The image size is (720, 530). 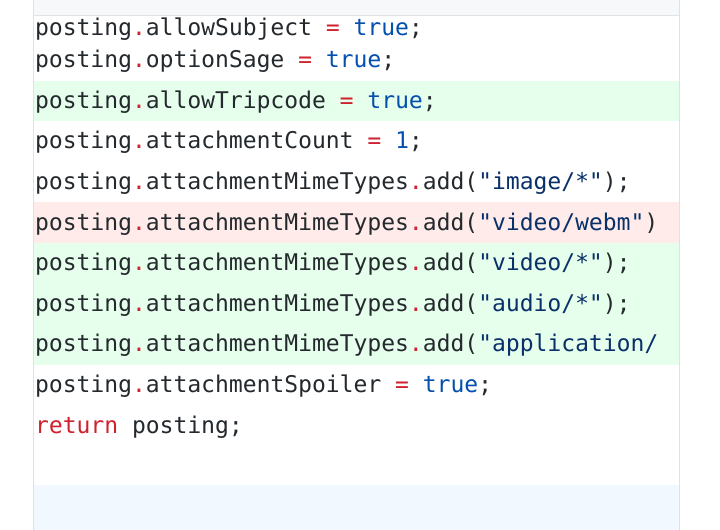 What do you see at coordinates (263, 385) in the screenshot?
I see `code-text: posting.attachmentSpoiler = true;` at bounding box center [263, 385].